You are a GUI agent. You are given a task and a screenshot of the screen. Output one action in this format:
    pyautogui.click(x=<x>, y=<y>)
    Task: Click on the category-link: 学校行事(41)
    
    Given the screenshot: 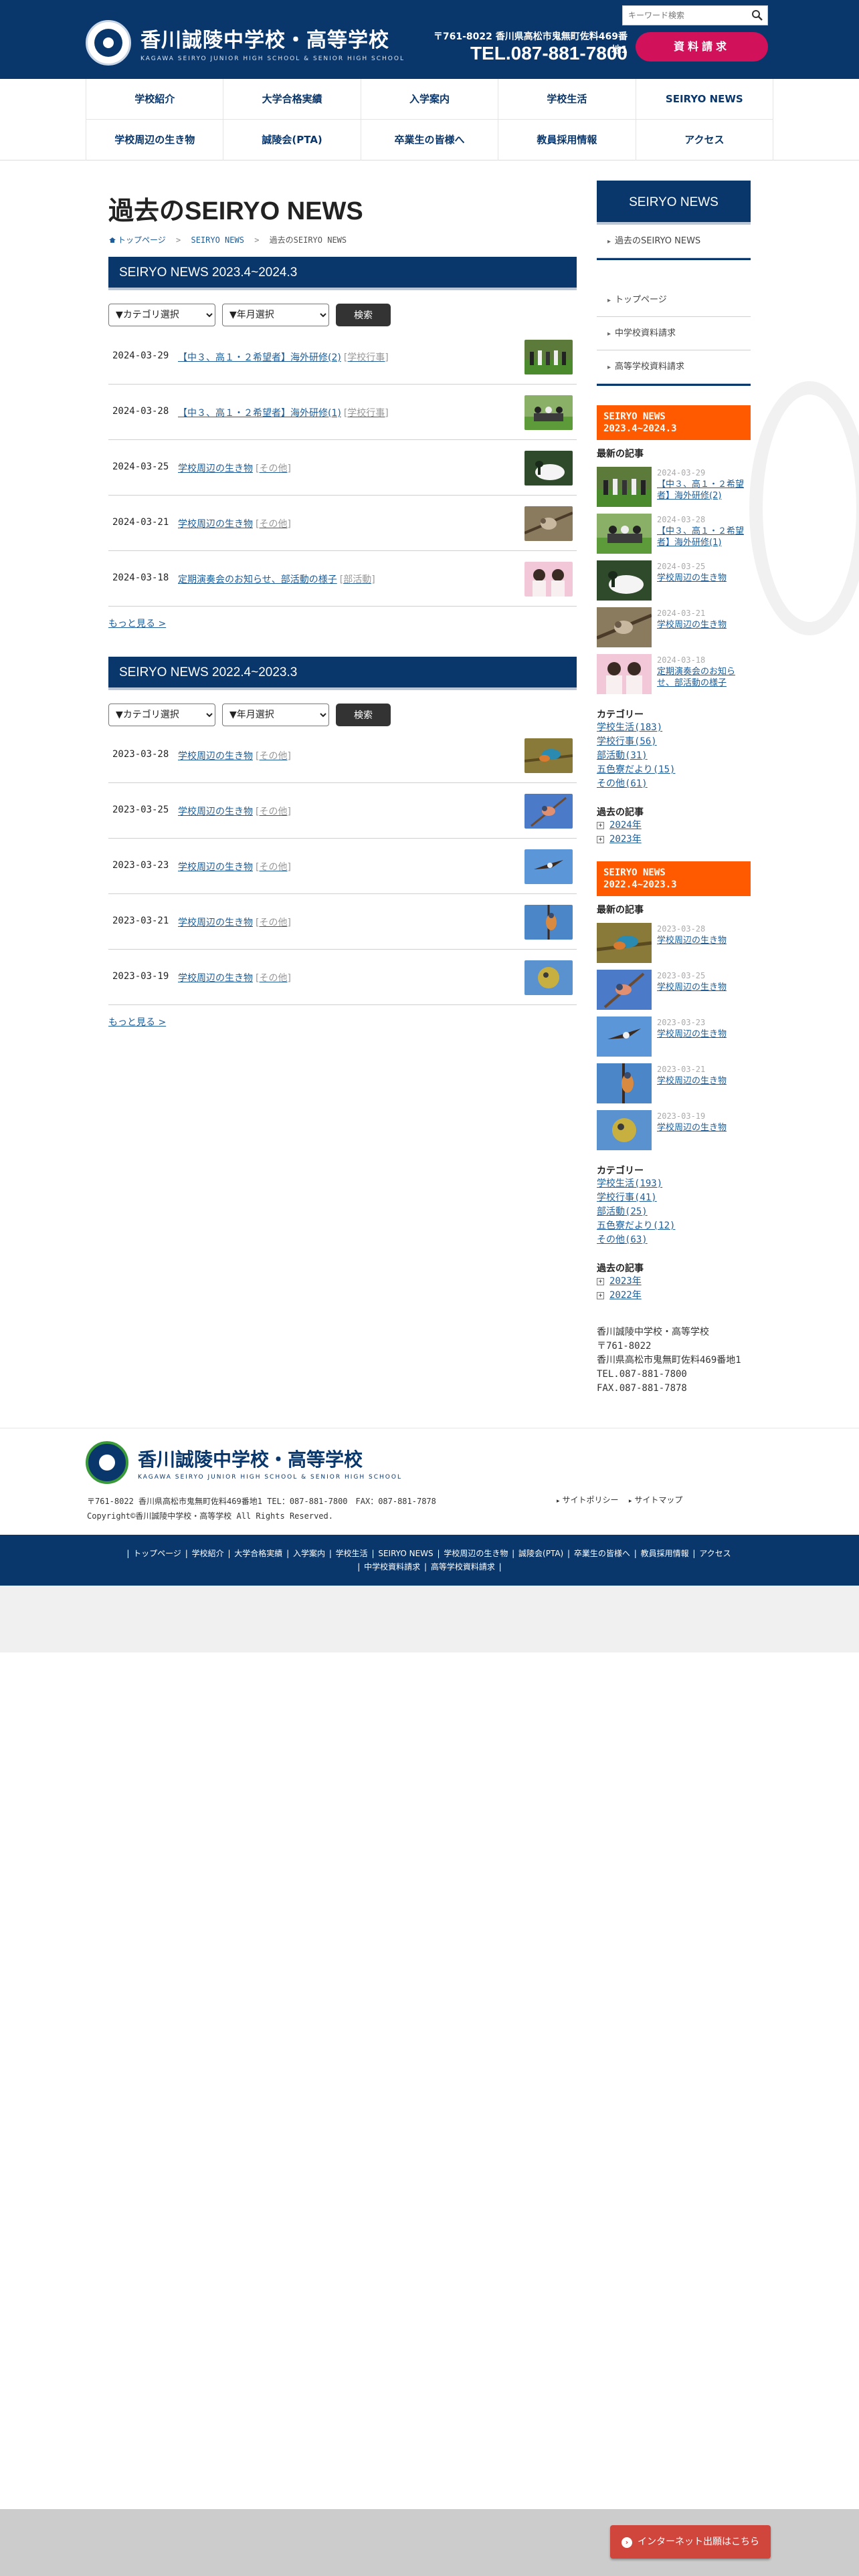 What is the action you would take?
    pyautogui.click(x=636, y=1198)
    